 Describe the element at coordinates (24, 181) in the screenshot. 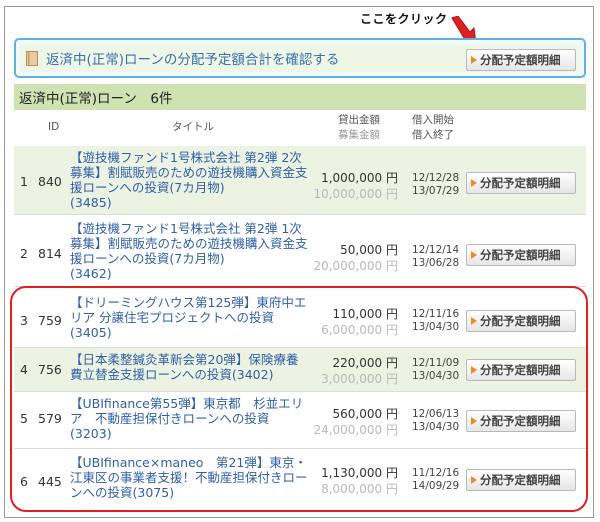

I see `row-number: 1` at that location.